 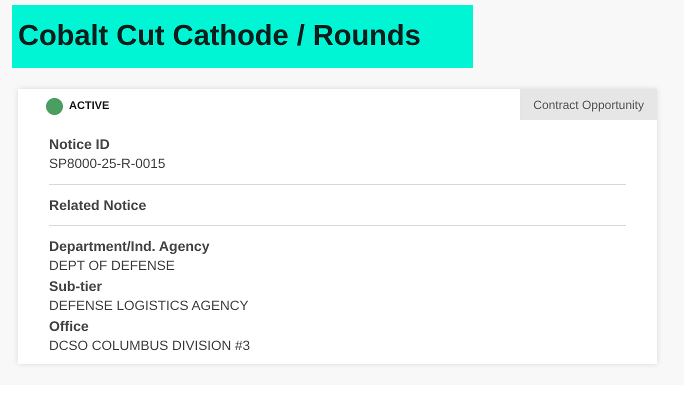 What do you see at coordinates (588, 104) in the screenshot?
I see `notice-type-tag: Contract Opportunity` at bounding box center [588, 104].